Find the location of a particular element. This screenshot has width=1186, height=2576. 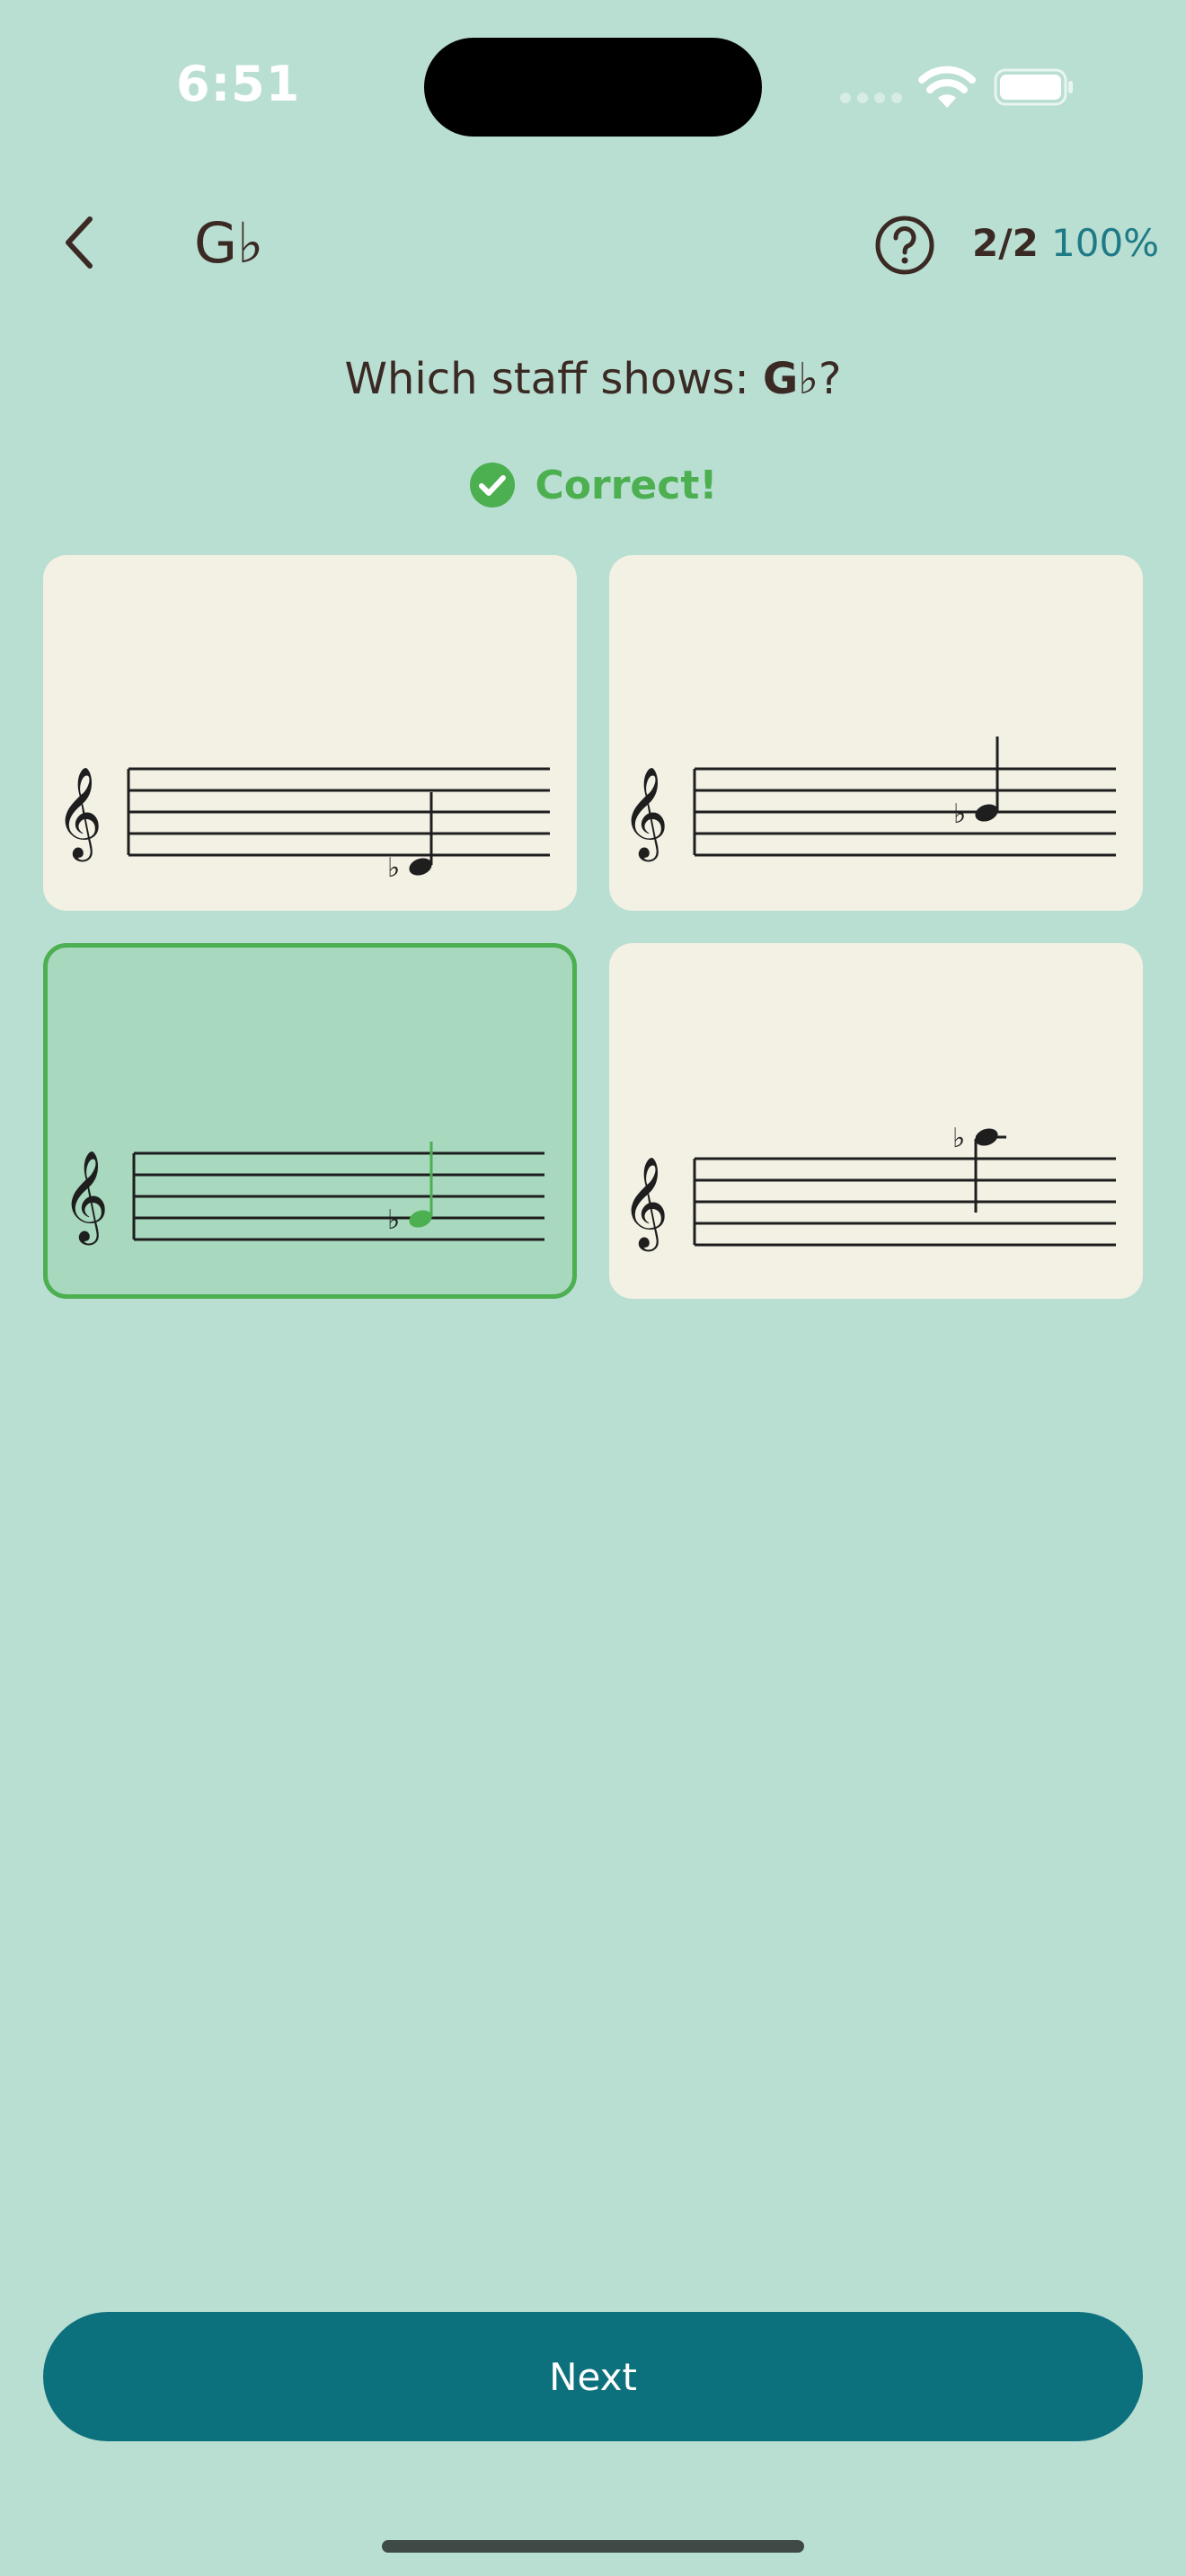

check-circle-icon is located at coordinates (492, 485).